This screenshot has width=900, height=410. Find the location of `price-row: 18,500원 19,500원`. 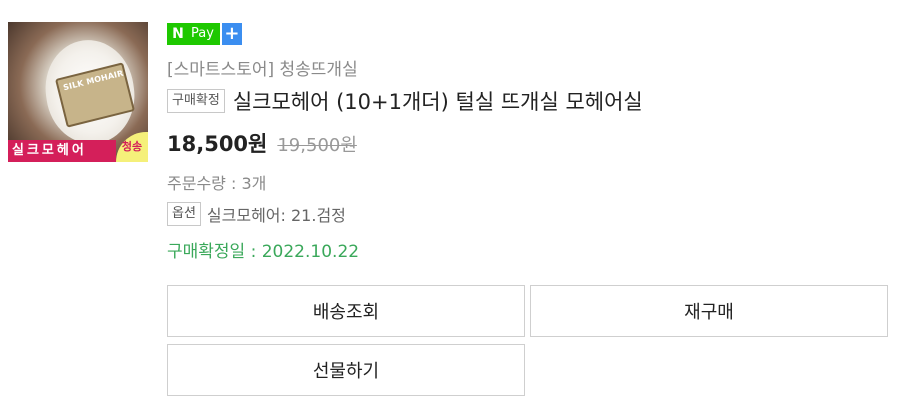

price-row: 18,500원 19,500원 is located at coordinates (262, 143).